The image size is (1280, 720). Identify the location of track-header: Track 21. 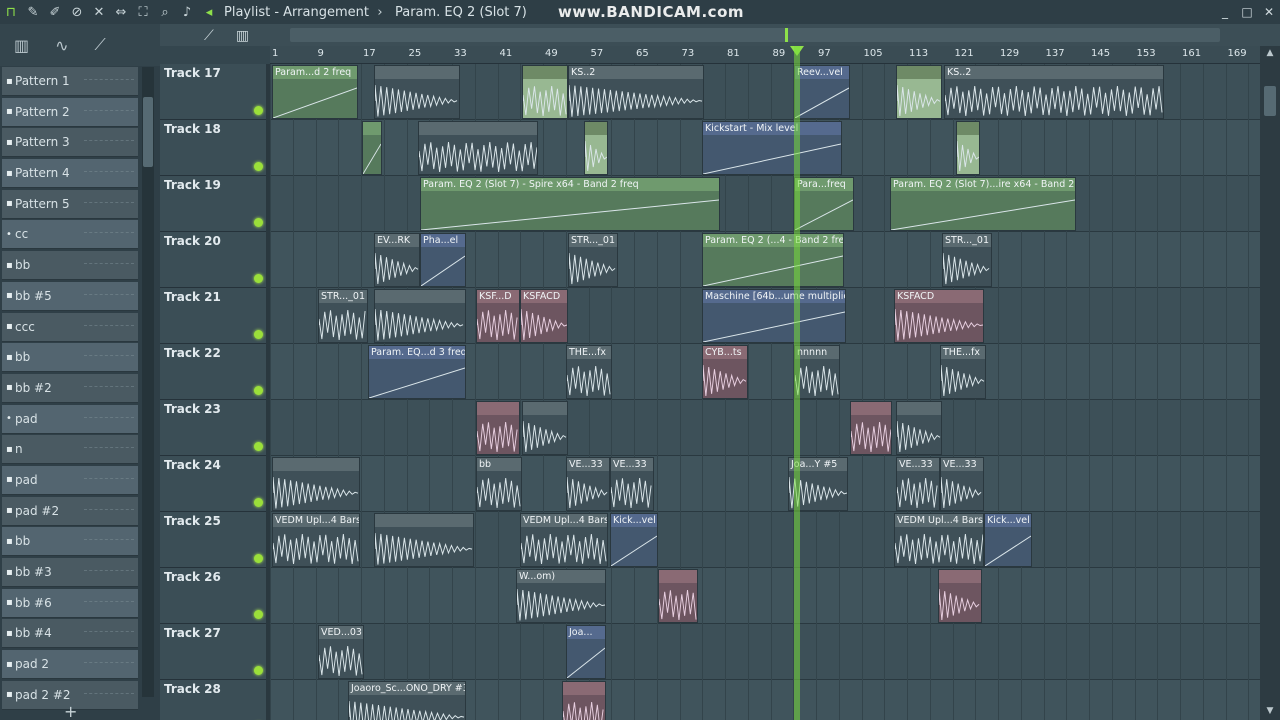
(215, 316).